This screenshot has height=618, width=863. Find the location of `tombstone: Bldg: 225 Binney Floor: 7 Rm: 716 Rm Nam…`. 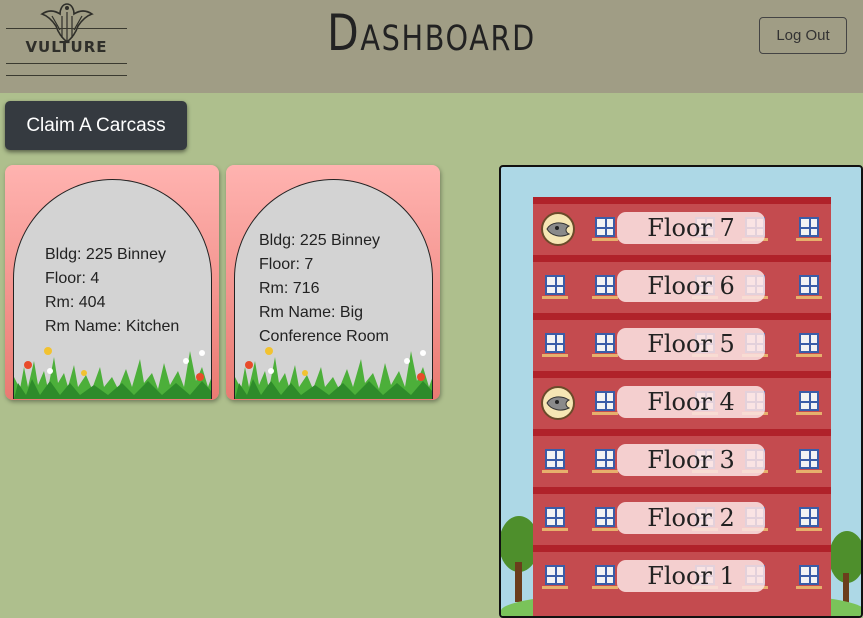

tombstone: Bldg: 225 Binney Floor: 7 Rm: 716 Rm Nam… is located at coordinates (333, 289).